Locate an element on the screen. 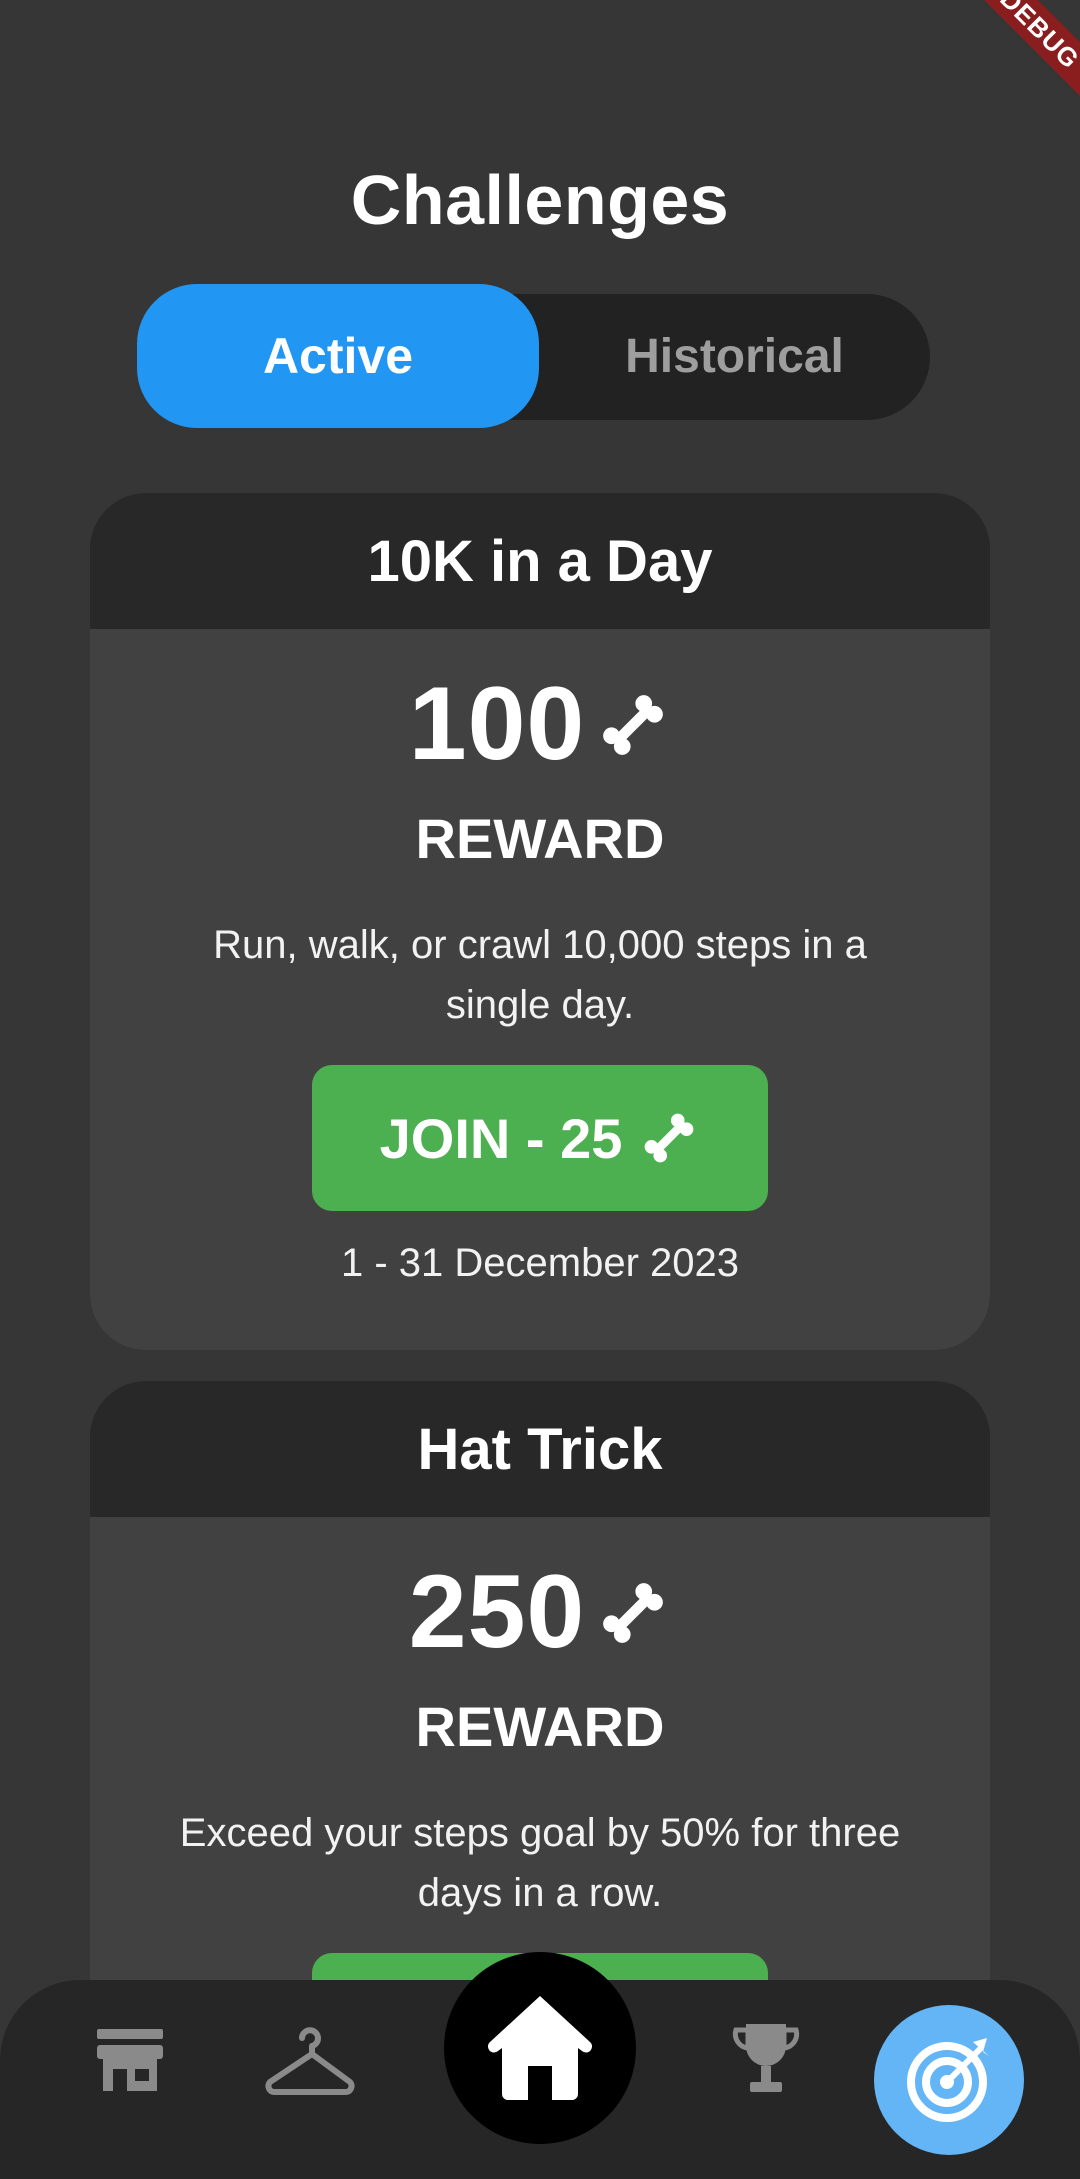 The image size is (1080, 2179). challenge-filter-toggle: Active Historical is located at coordinates (533, 356).